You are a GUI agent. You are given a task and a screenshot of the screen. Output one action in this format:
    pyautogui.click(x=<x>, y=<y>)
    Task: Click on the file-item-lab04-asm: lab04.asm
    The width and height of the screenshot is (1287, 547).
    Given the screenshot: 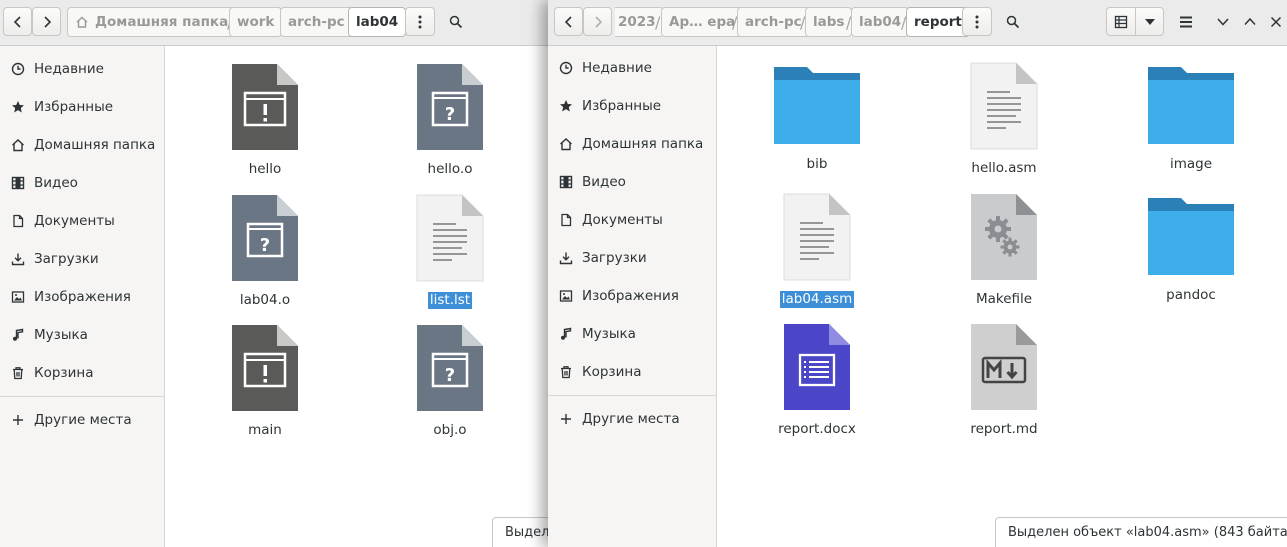 What is the action you would take?
    pyautogui.click(x=817, y=250)
    